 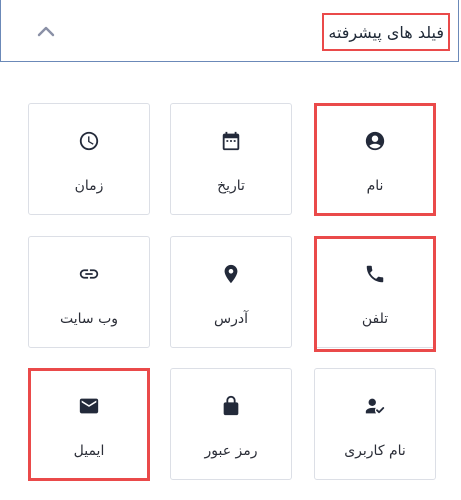 I want to click on phone-icon, so click(x=375, y=274).